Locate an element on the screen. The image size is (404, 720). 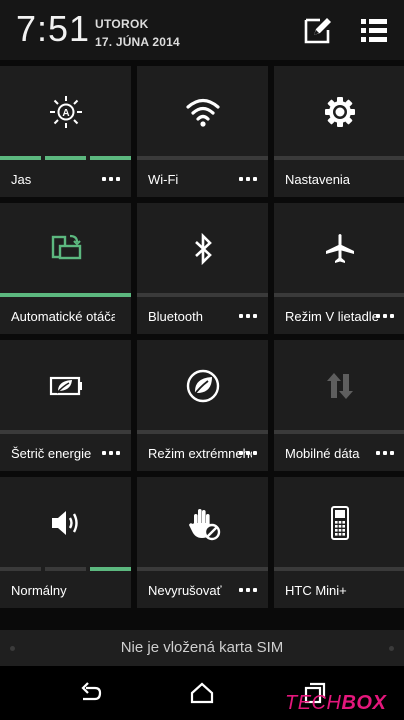
gear-icon is located at coordinates (339, 112).